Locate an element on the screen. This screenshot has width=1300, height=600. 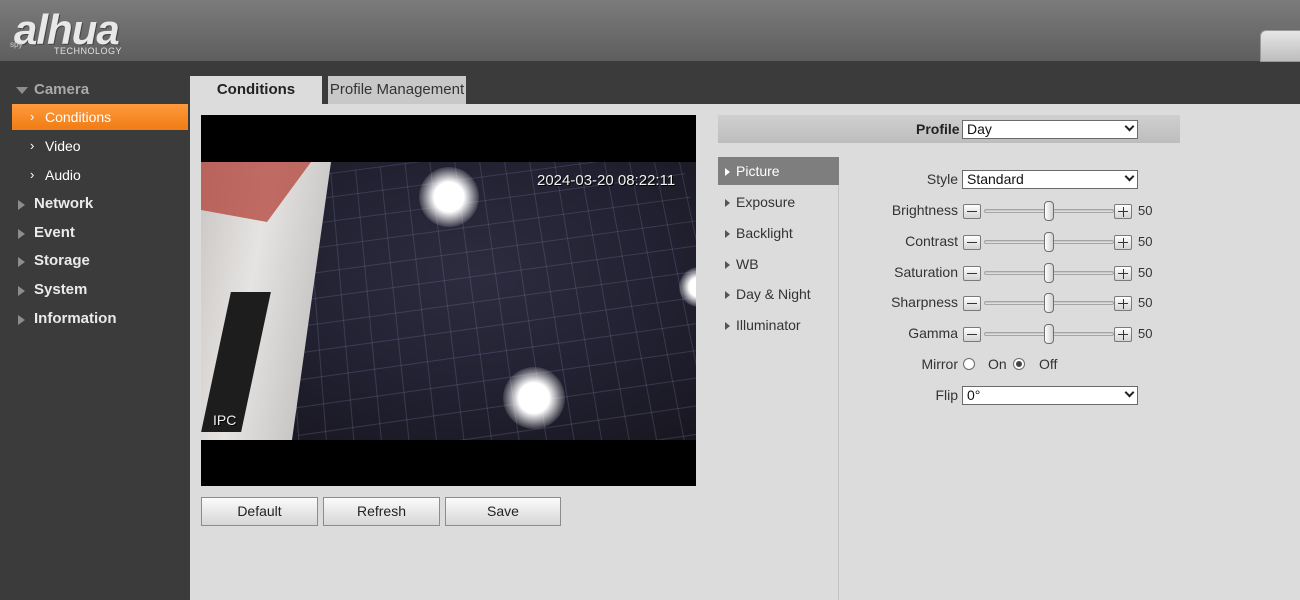
sidebar-item-storage: Storage is located at coordinates (95, 261).